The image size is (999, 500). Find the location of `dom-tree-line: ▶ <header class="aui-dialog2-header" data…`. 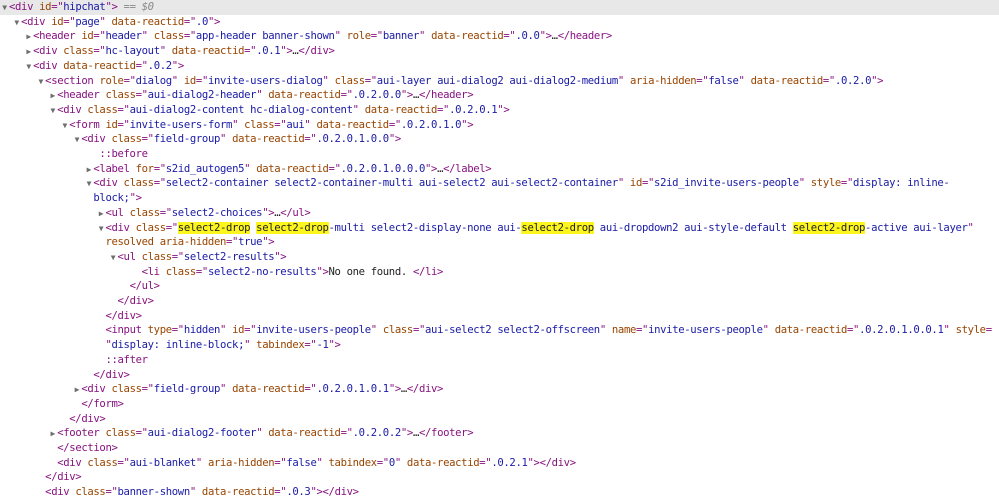

dom-tree-line: ▶ <header class="aui-dialog2-header" data… is located at coordinates (499, 95).